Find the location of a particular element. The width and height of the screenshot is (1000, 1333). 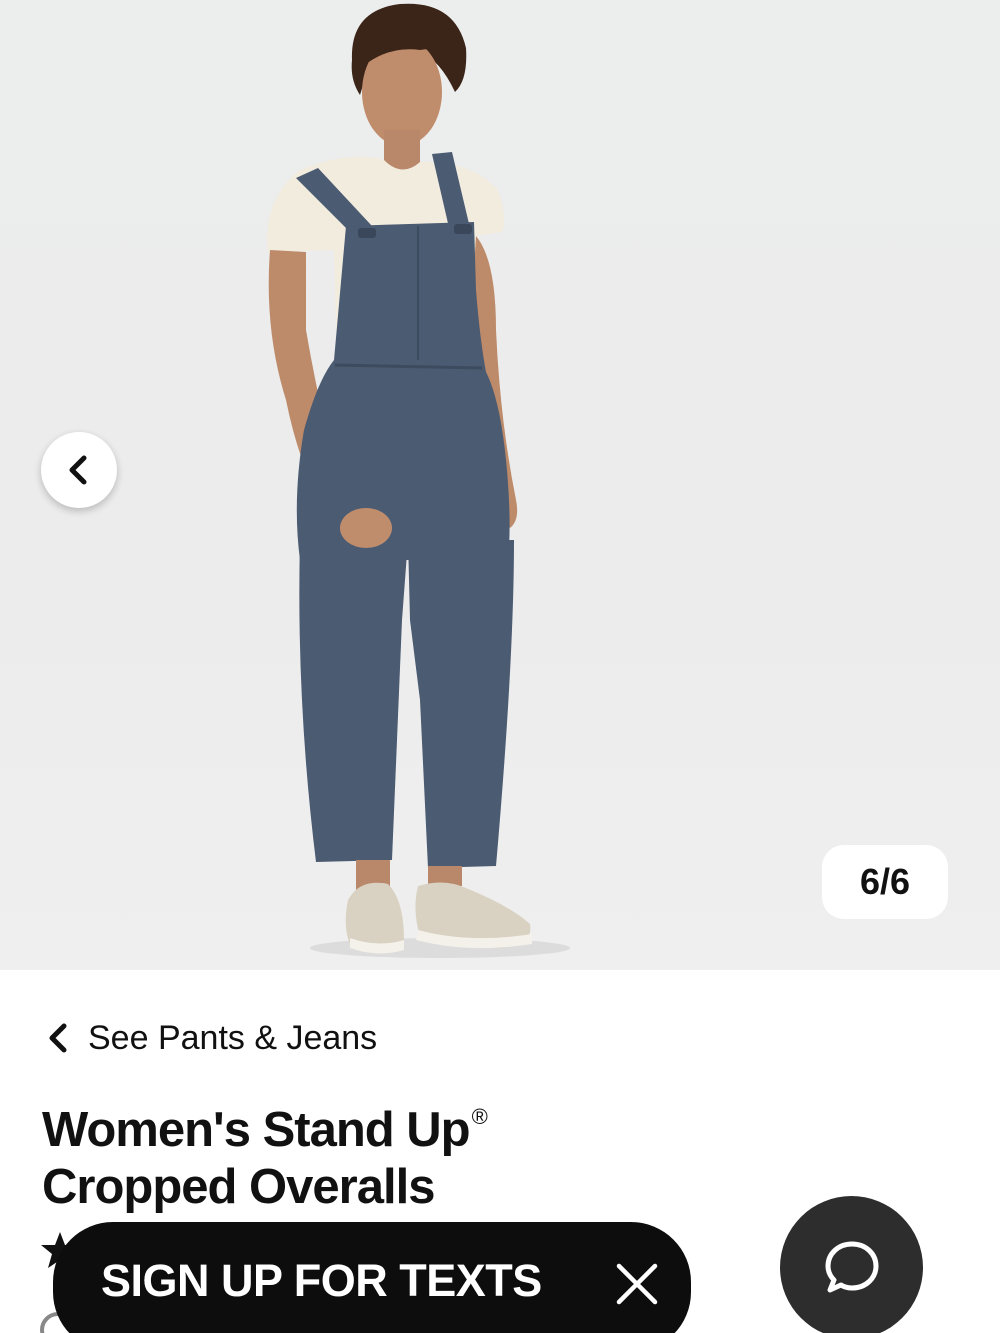

registered-mark: ® is located at coordinates (479, 1116).